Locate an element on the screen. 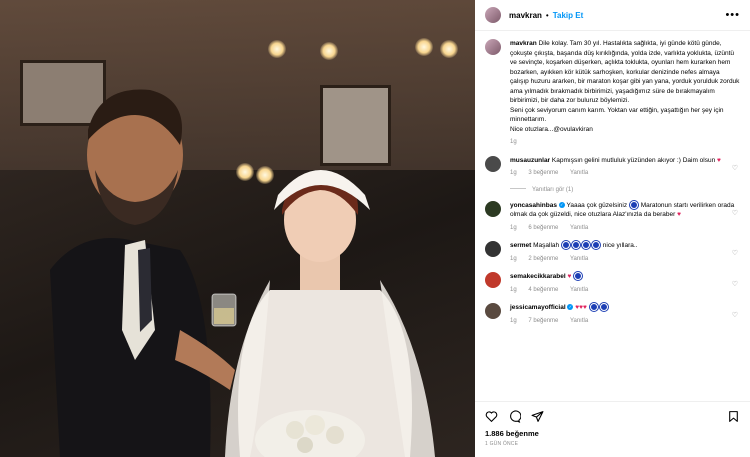  caption-text-3: Nice otuzlara...@ovulavkiran is located at coordinates (551, 129).